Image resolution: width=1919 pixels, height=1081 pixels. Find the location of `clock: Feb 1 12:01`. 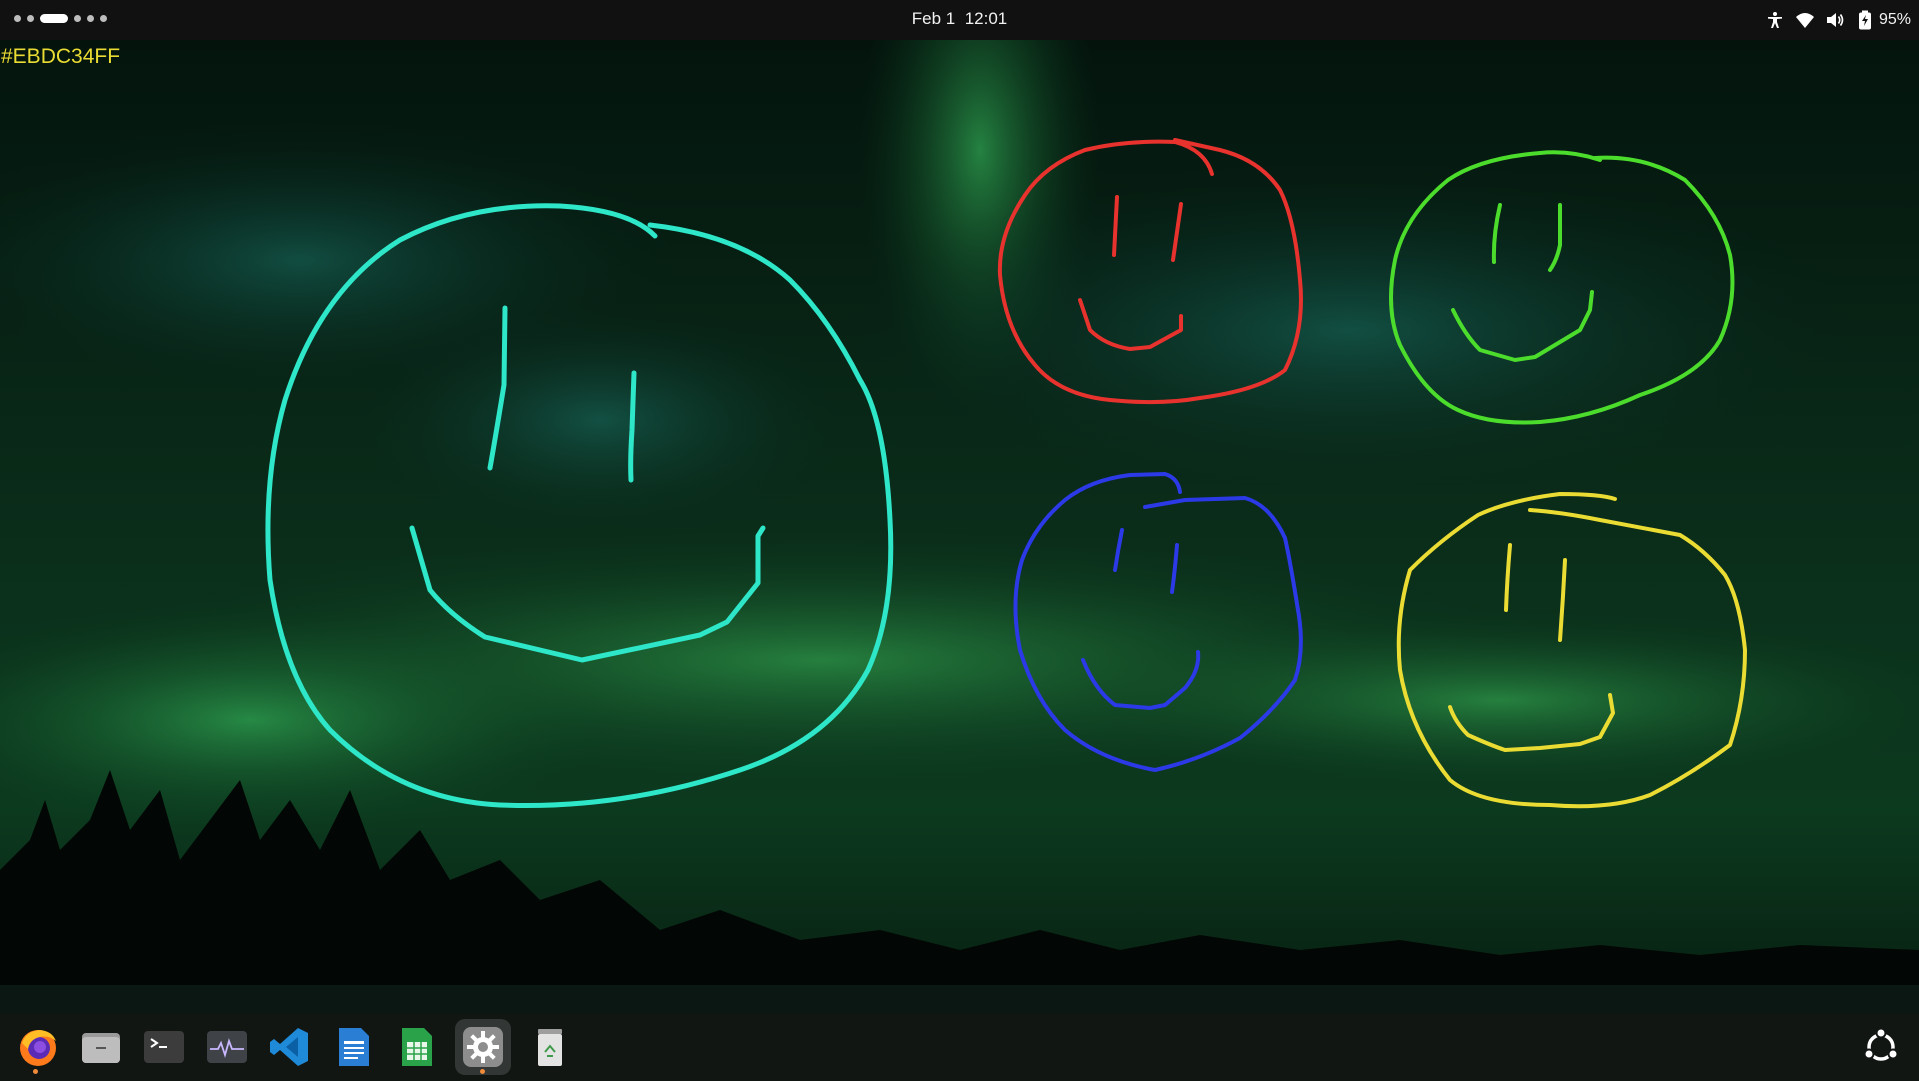

clock: Feb 1 12:01 is located at coordinates (959, 19).